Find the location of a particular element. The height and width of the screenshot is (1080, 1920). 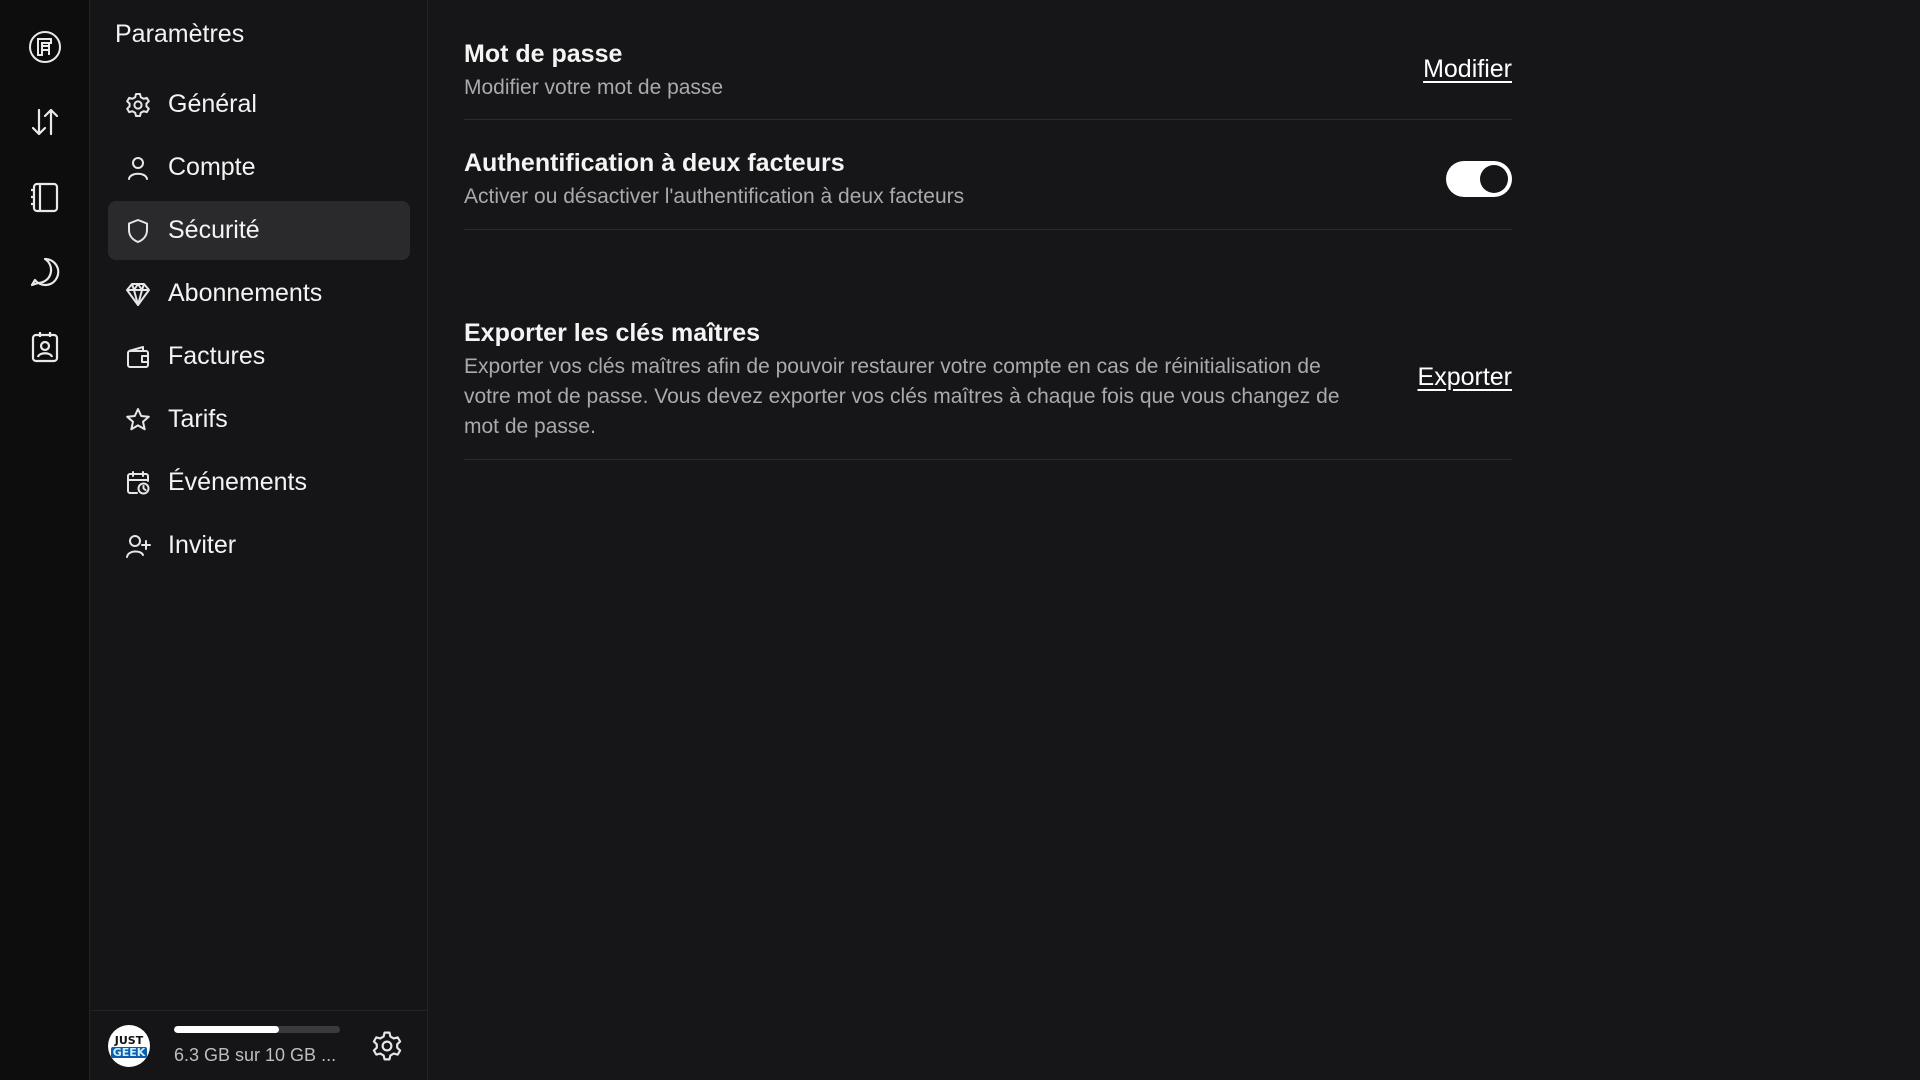

password-title: Mot de passe is located at coordinates (543, 54).